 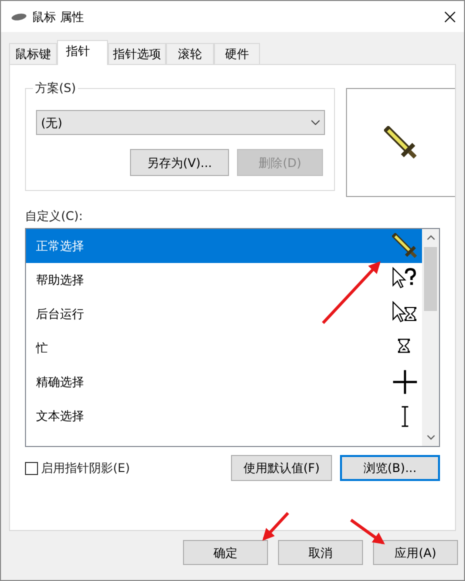 I want to click on customize-label: 自定义(C):, so click(x=54, y=216).